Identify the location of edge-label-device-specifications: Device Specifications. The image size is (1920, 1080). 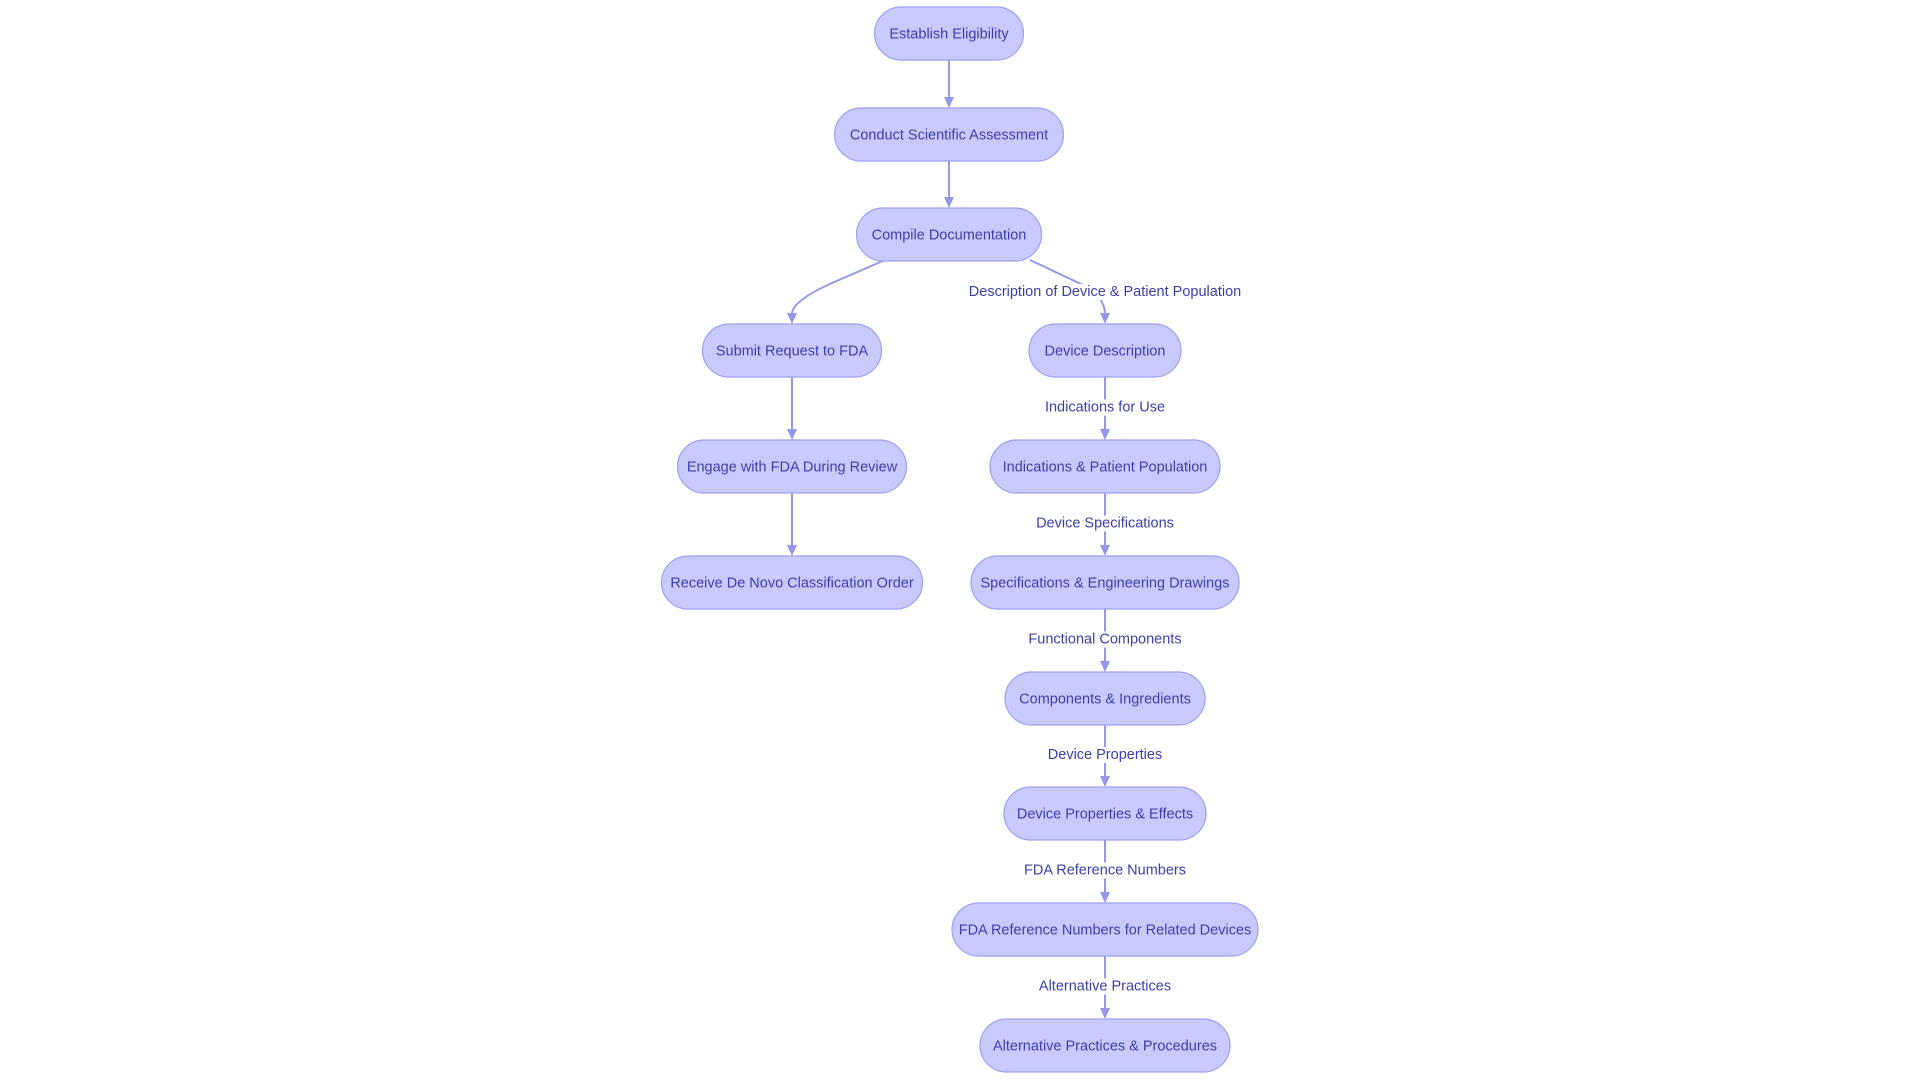
(1105, 523).